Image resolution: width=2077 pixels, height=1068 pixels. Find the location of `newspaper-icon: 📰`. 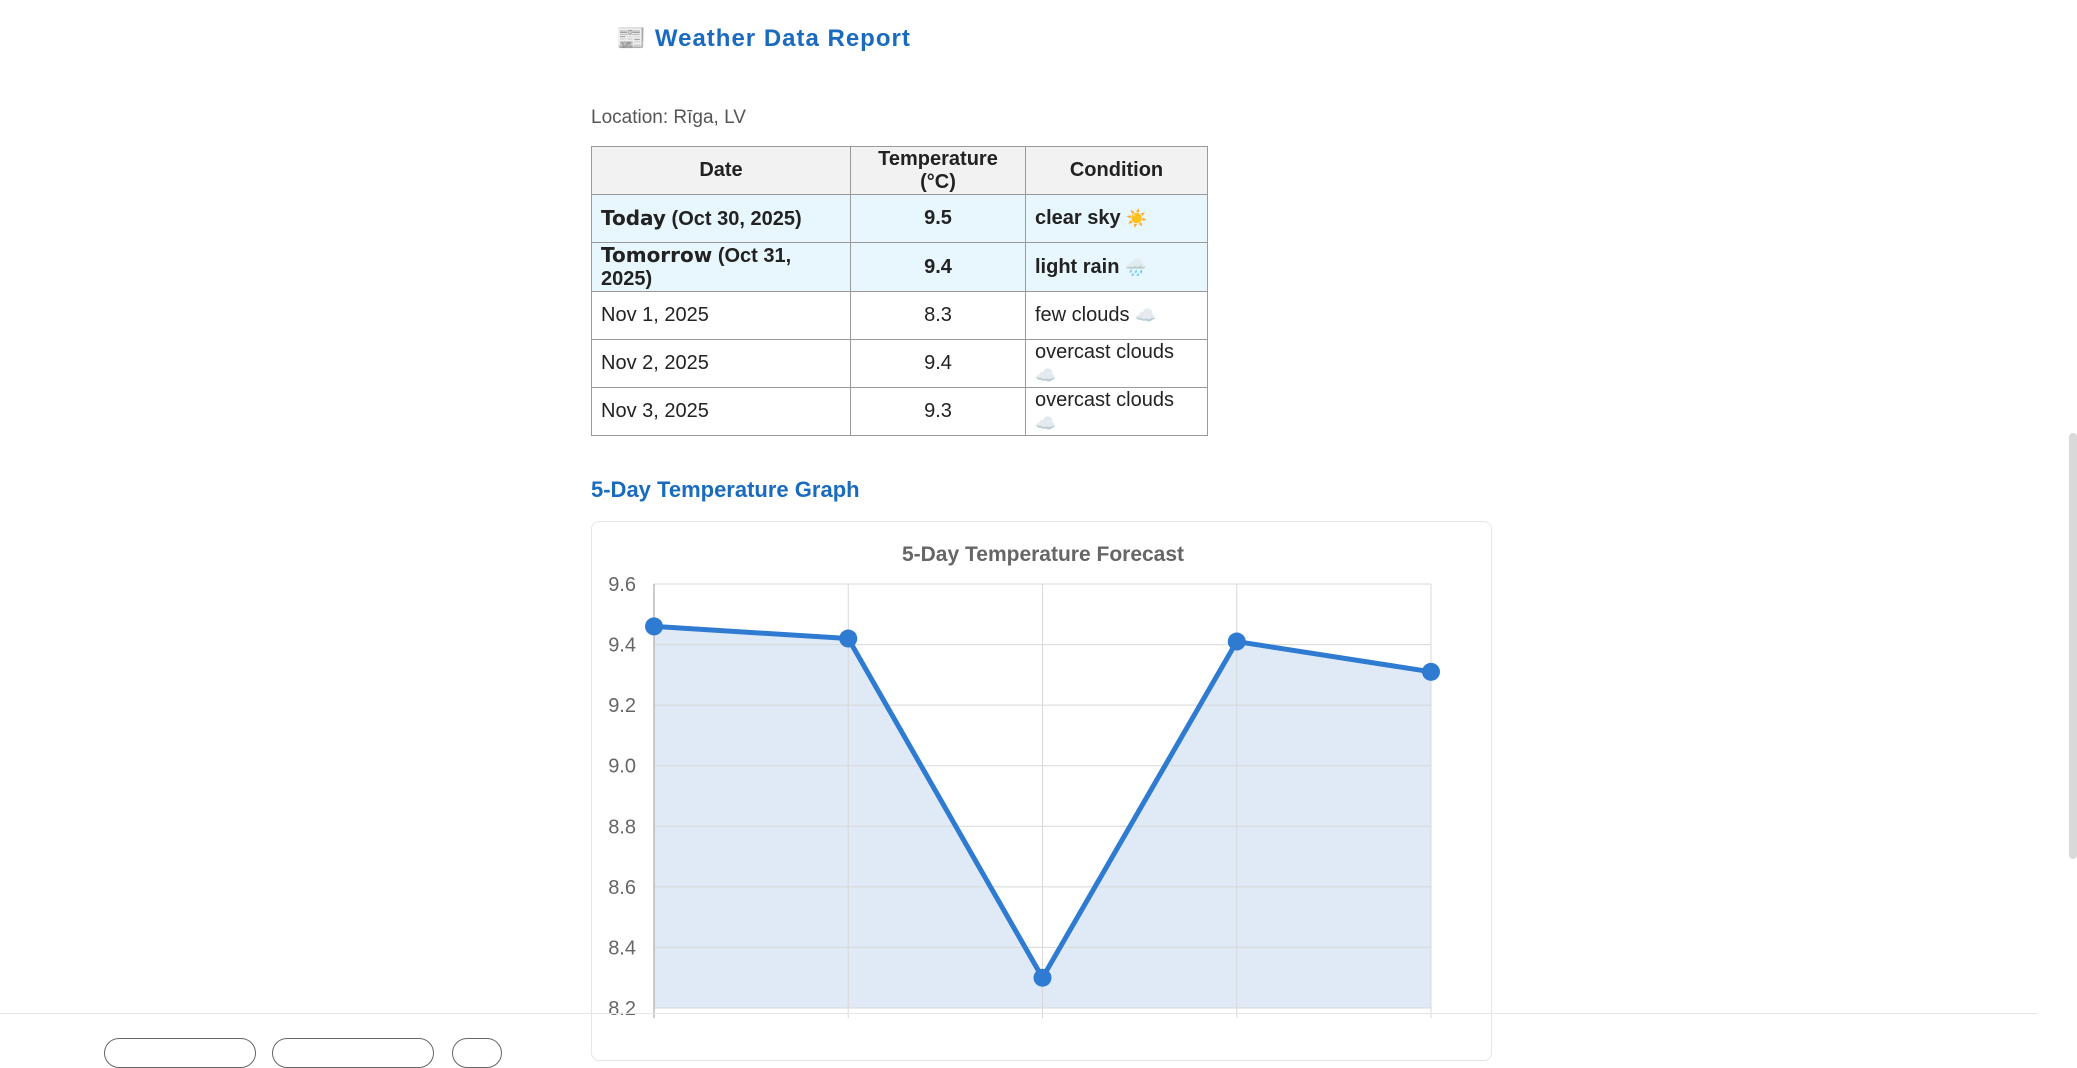

newspaper-icon: 📰 is located at coordinates (631, 38).